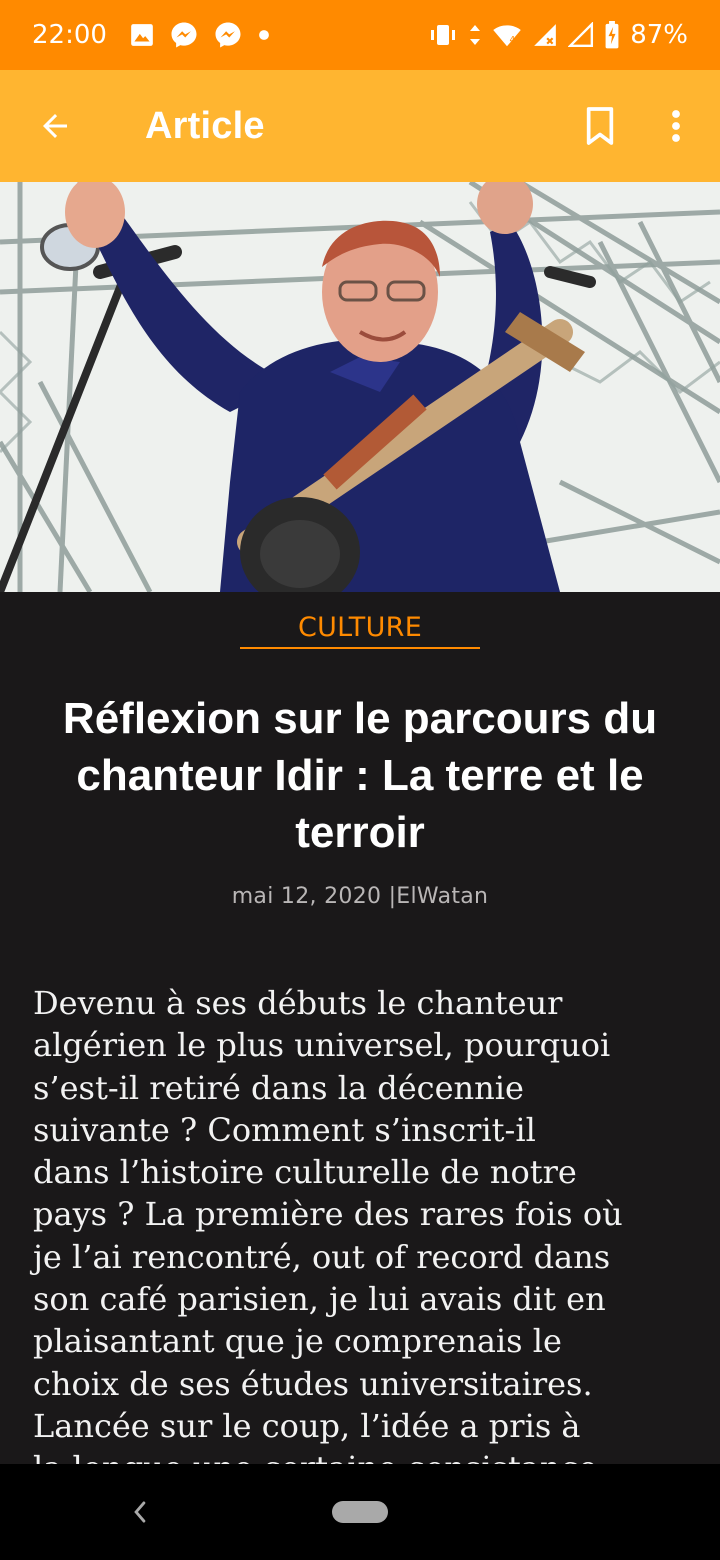  What do you see at coordinates (264, 35) in the screenshot?
I see `dot-icon` at bounding box center [264, 35].